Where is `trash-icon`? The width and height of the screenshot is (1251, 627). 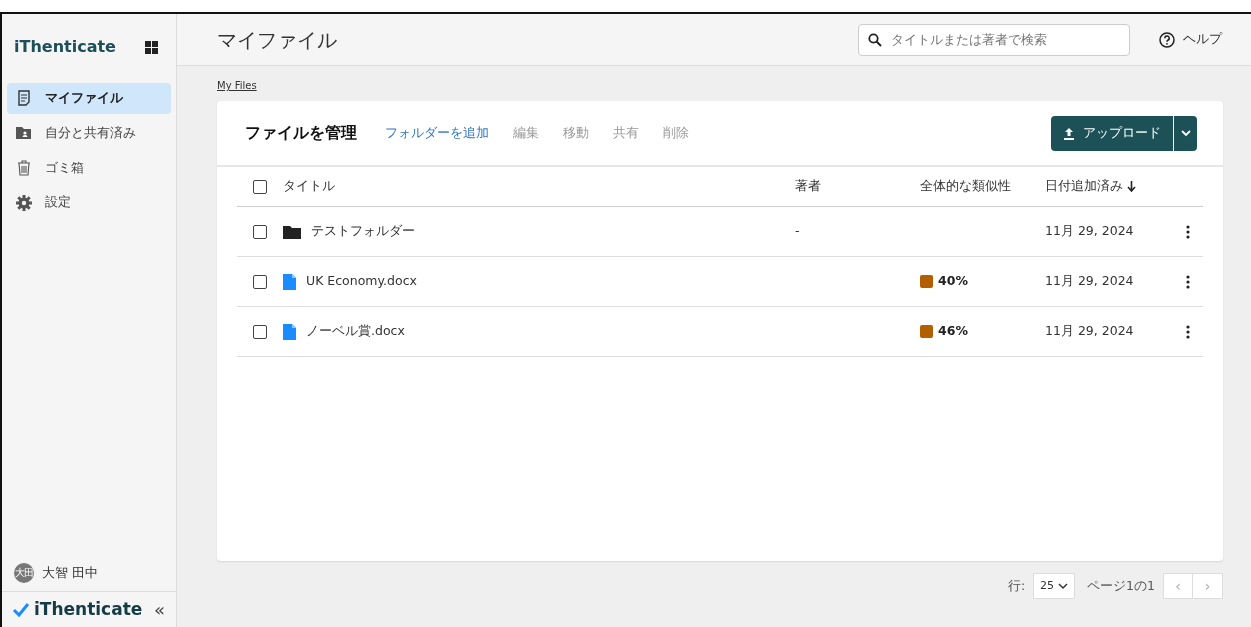
trash-icon is located at coordinates (24, 167).